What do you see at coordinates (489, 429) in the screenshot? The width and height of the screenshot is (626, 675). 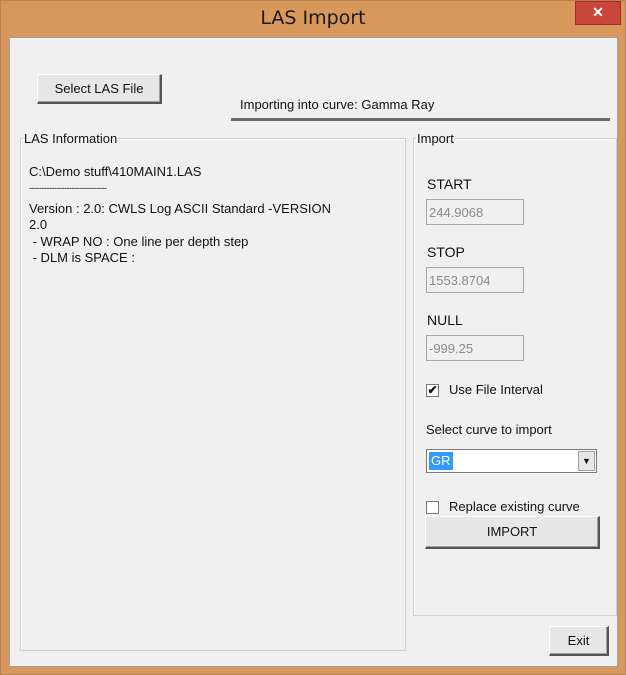 I see `select-curve-label: Select curve to import` at bounding box center [489, 429].